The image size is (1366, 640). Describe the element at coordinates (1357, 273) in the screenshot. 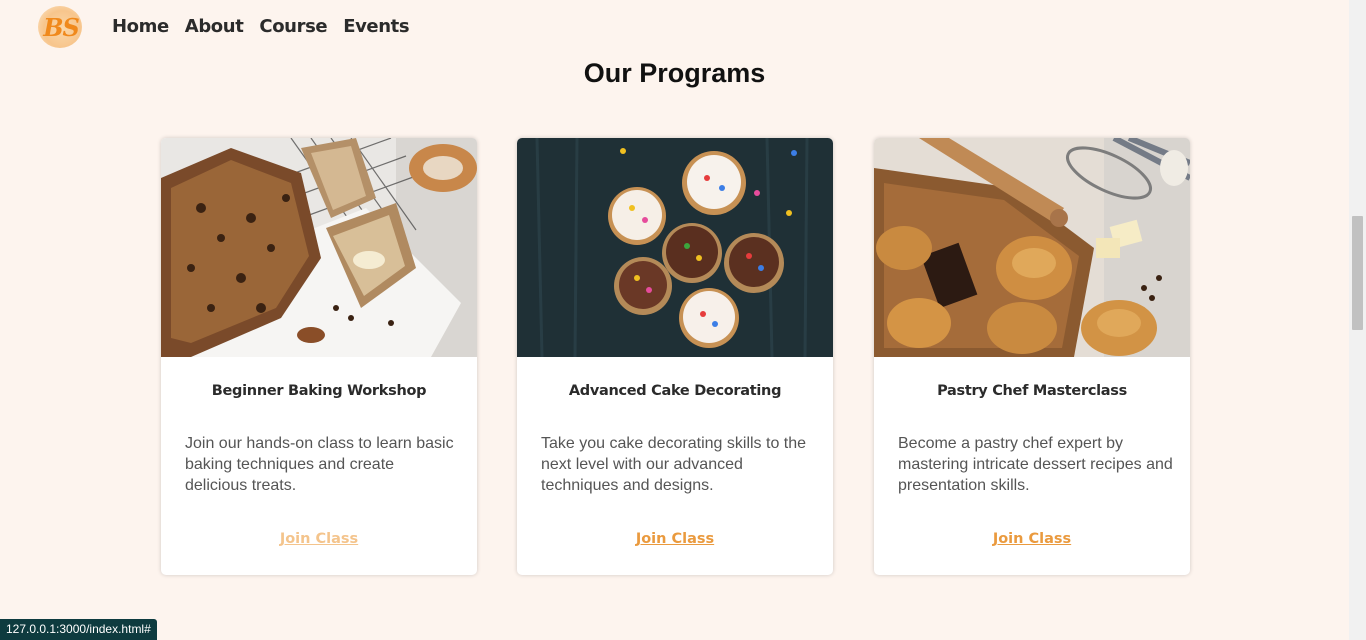

I see `scrollbar-thumb` at that location.